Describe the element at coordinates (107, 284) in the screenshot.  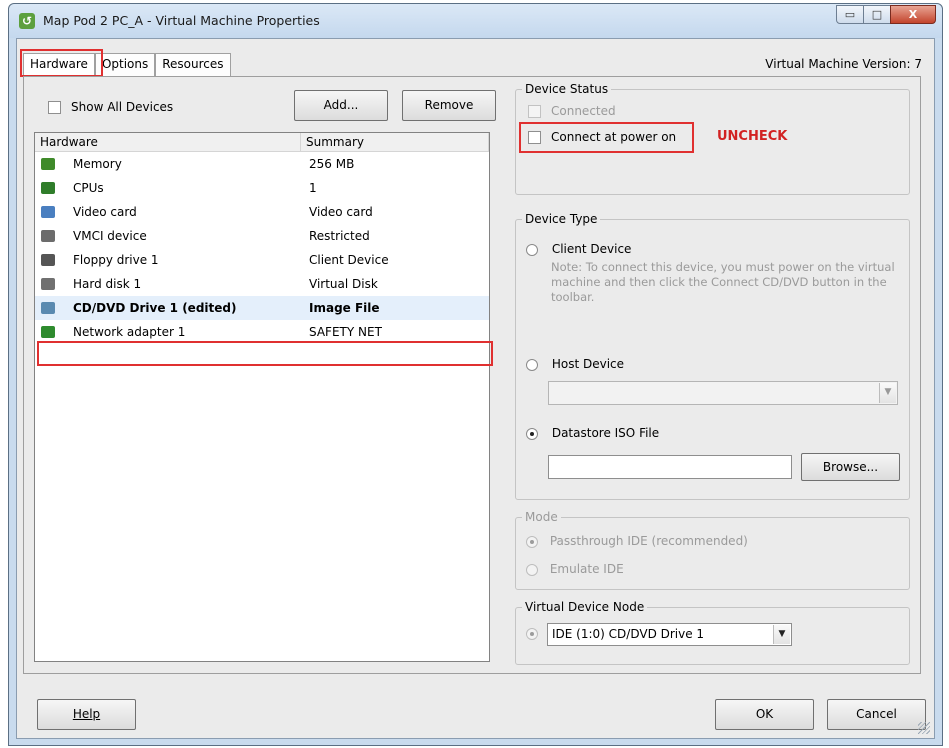
I see `row-hardware-name: Hard disk 1` at that location.